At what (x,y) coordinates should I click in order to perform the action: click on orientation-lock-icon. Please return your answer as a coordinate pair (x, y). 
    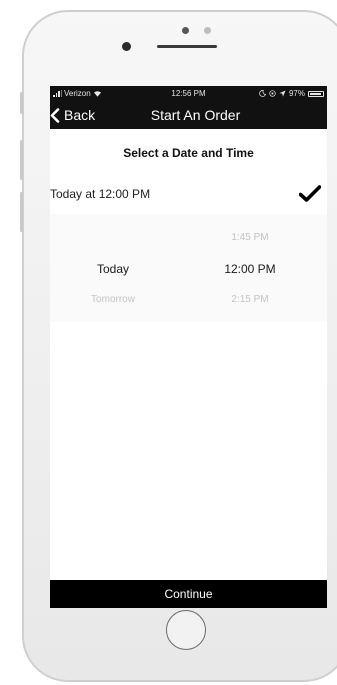
    Looking at the image, I should click on (272, 93).